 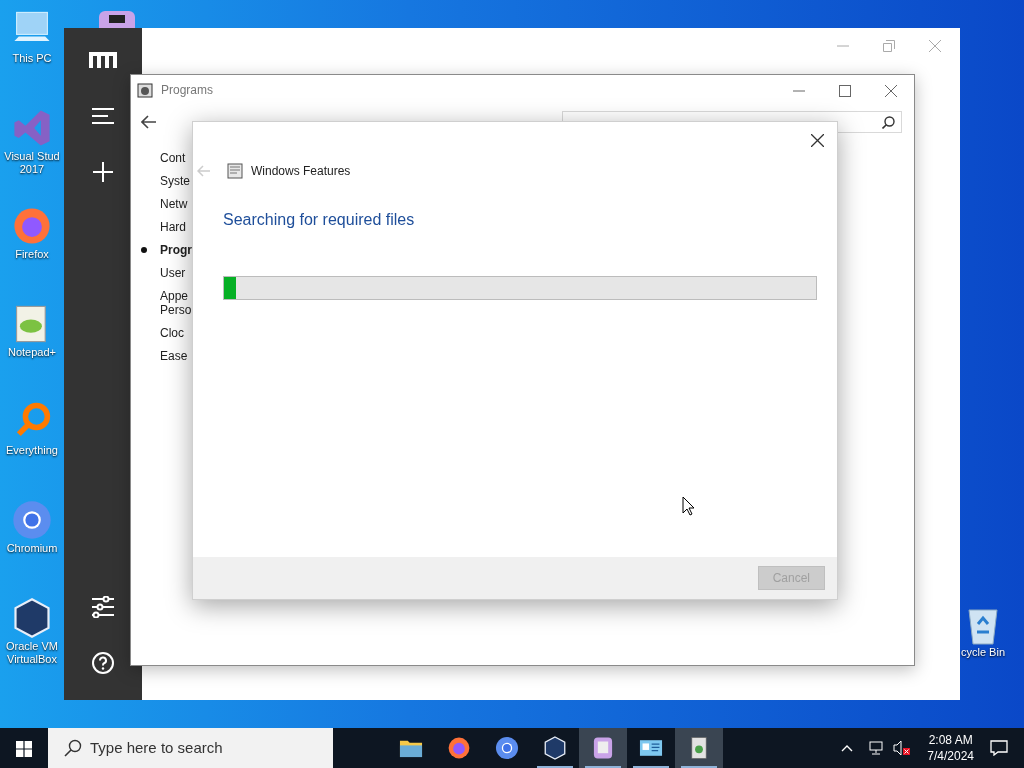 I want to click on windows-logo-icon, so click(x=24, y=748).